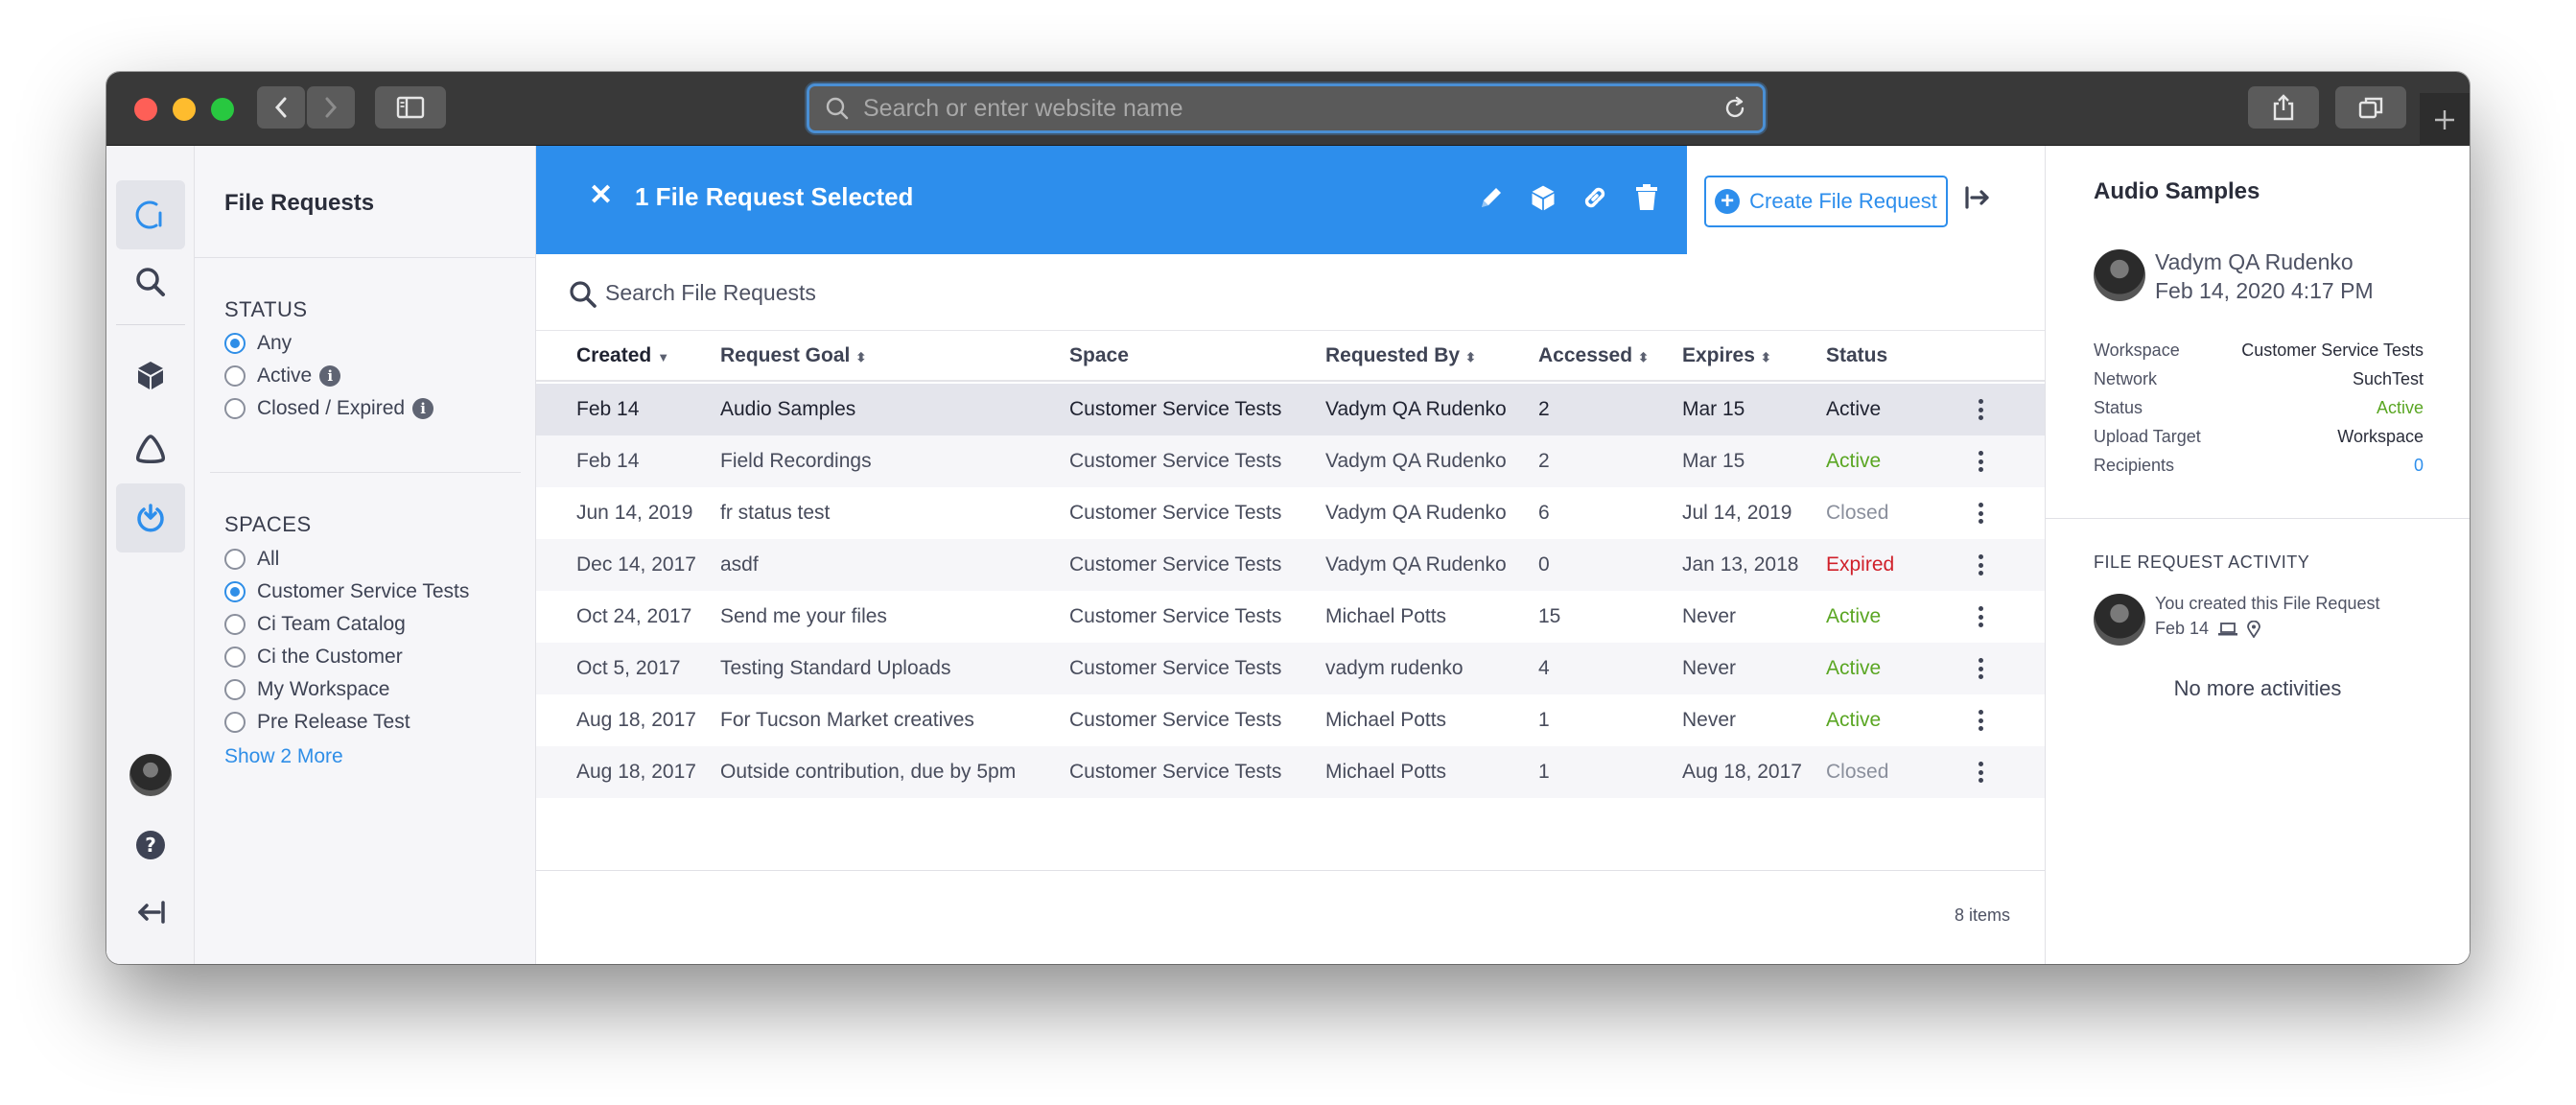 This screenshot has width=2576, height=1105. I want to click on search-input, so click(988, 292).